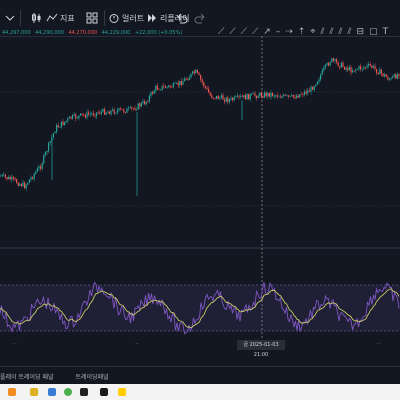  I want to click on chart-type-button, so click(36, 18).